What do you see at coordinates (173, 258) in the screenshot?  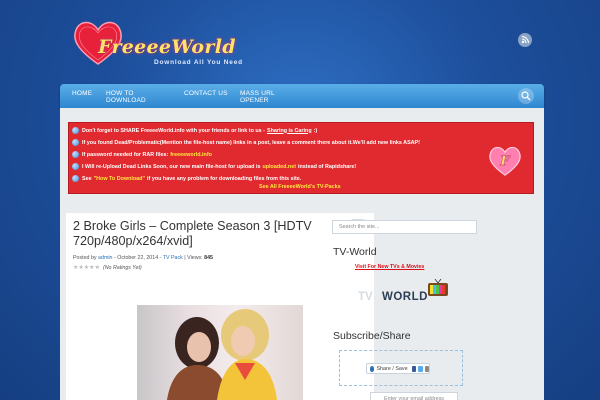 I see `category-link: TV Pack` at bounding box center [173, 258].